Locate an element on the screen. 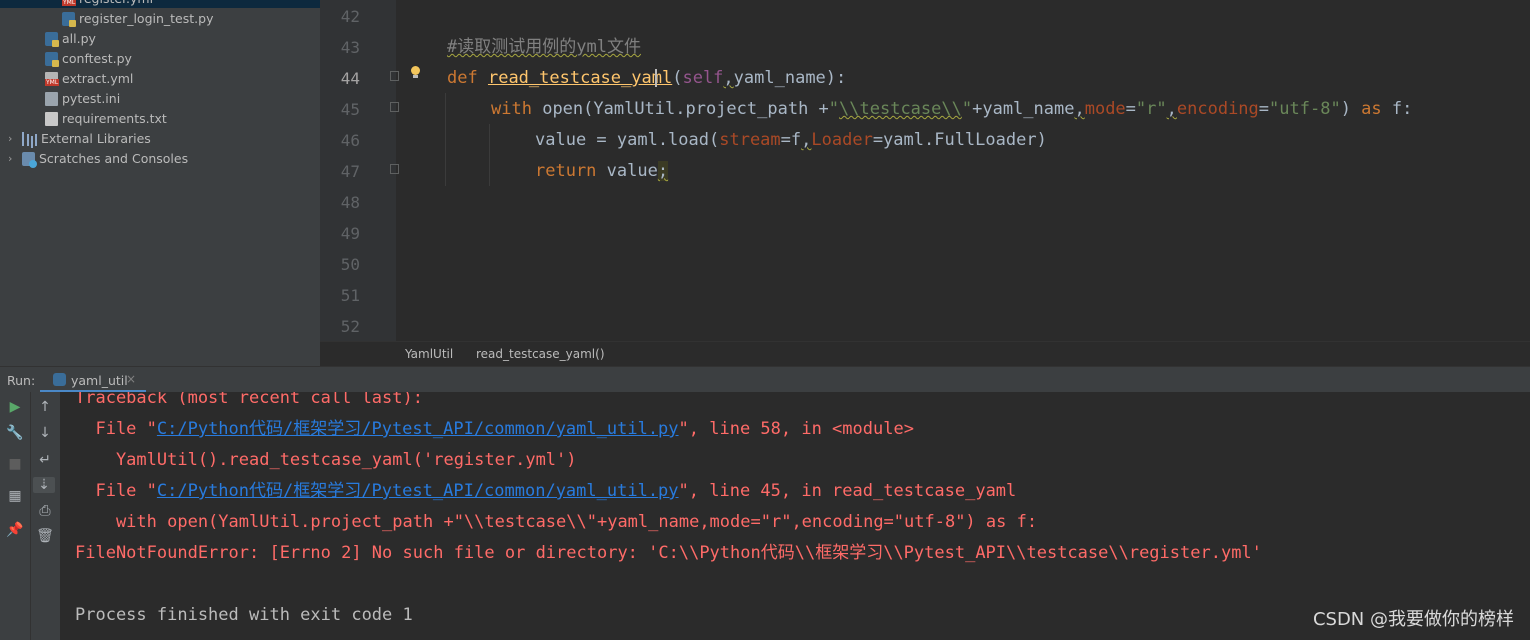  line-number: 47 is located at coordinates (350, 171).